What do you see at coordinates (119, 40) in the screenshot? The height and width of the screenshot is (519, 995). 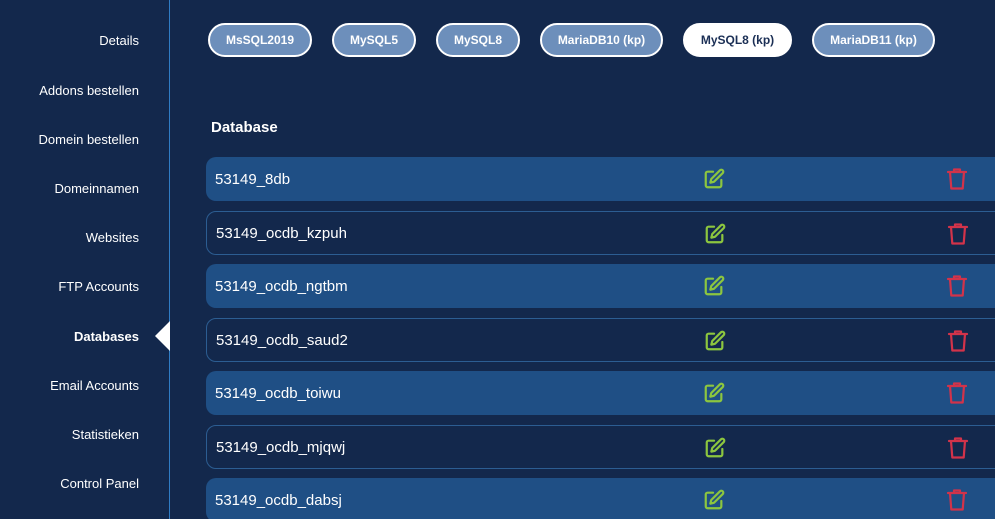 I see `sidebar-item-details: Details` at bounding box center [119, 40].